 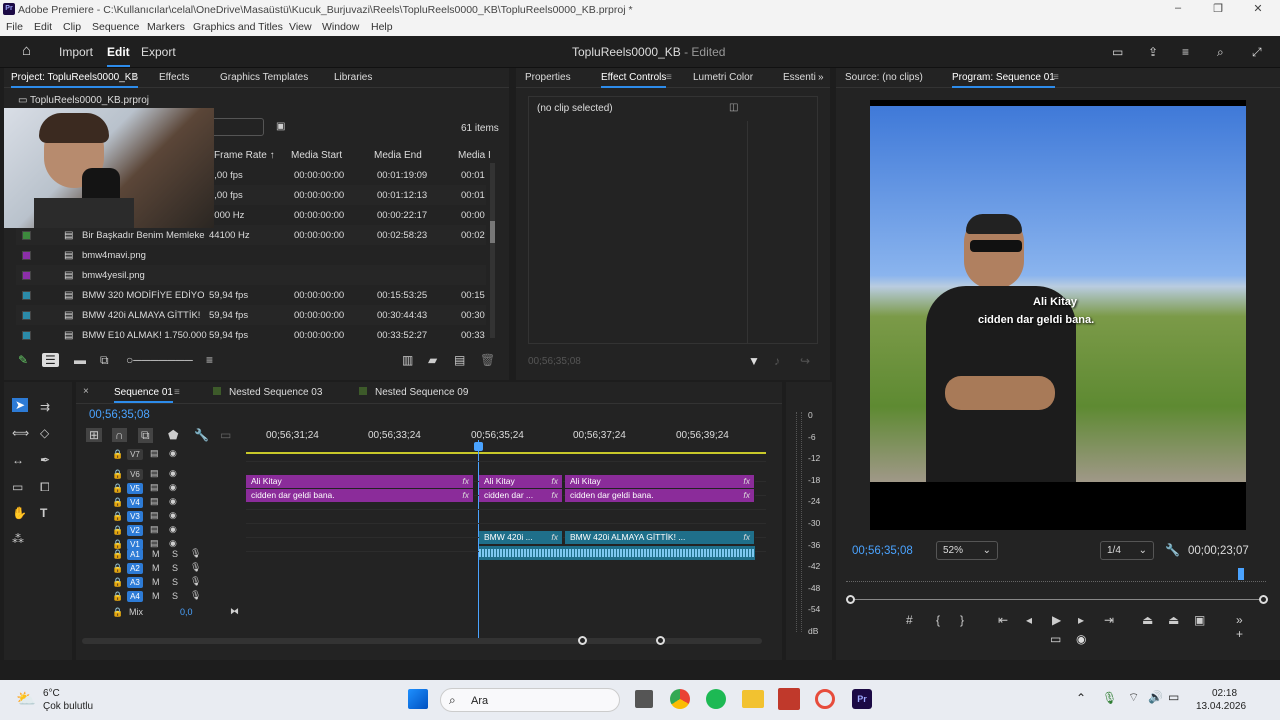 What do you see at coordinates (1173, 697) in the screenshot?
I see `battery-icon: ▭` at bounding box center [1173, 697].